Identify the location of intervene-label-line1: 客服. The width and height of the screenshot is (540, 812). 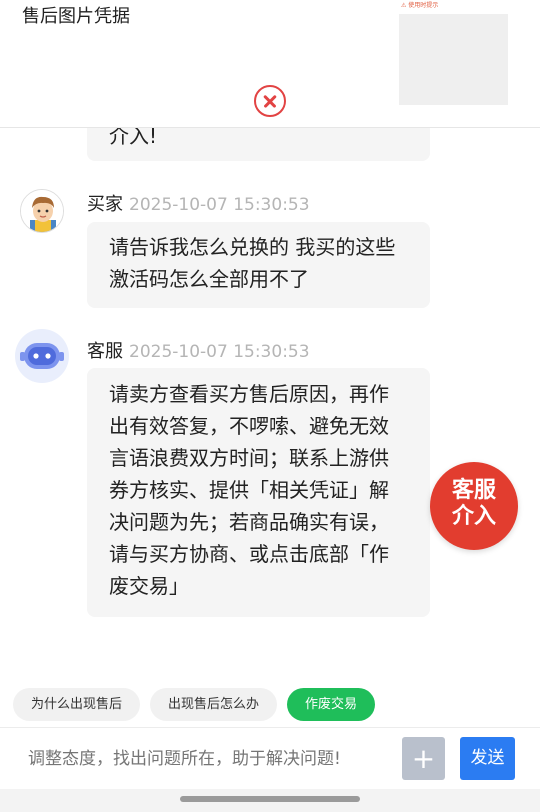
(473, 490).